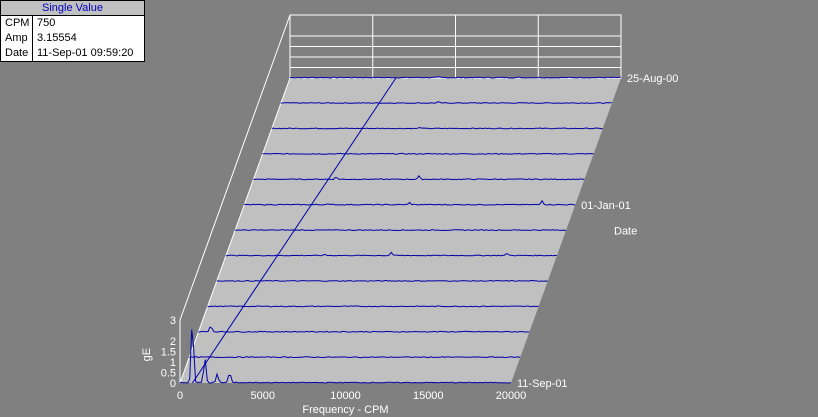  Describe the element at coordinates (17, 38) in the screenshot. I see `info-key-amp: Amp` at that location.